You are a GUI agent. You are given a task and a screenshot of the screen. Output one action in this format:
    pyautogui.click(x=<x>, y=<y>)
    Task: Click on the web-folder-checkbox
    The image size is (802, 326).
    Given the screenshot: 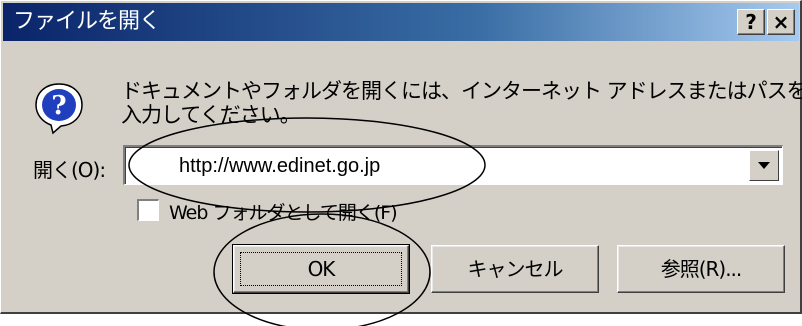 What is the action you would take?
    pyautogui.click(x=148, y=210)
    